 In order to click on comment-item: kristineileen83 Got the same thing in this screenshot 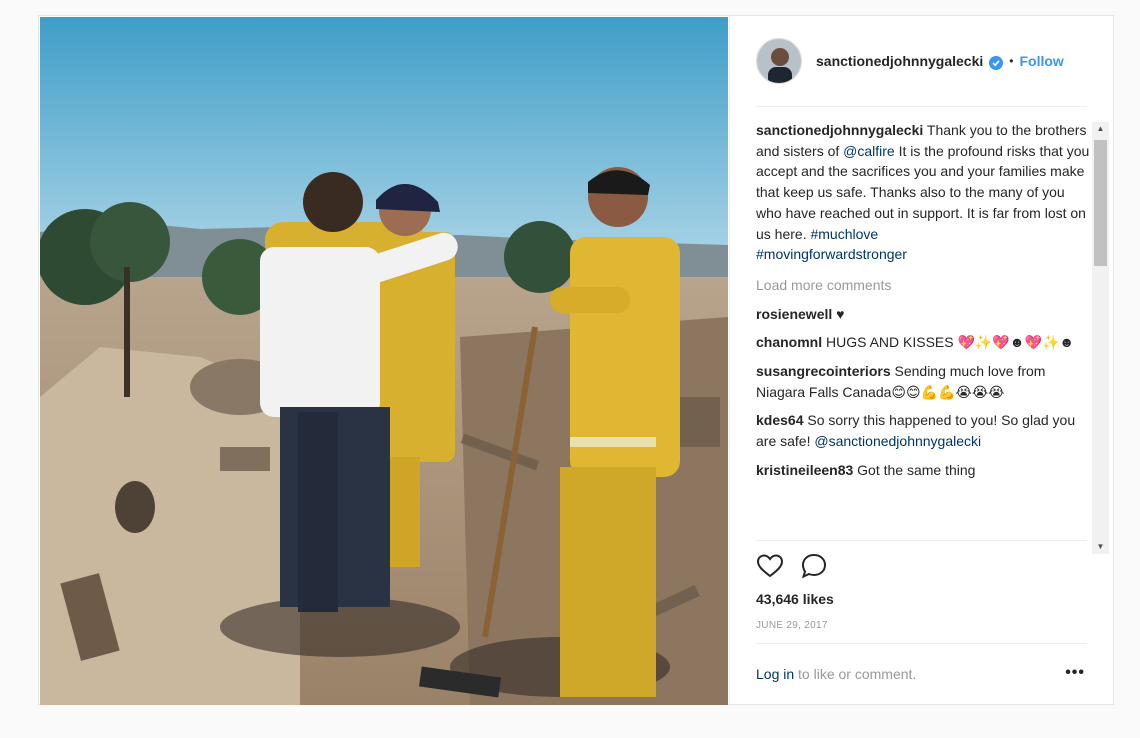, I will do `click(924, 470)`.